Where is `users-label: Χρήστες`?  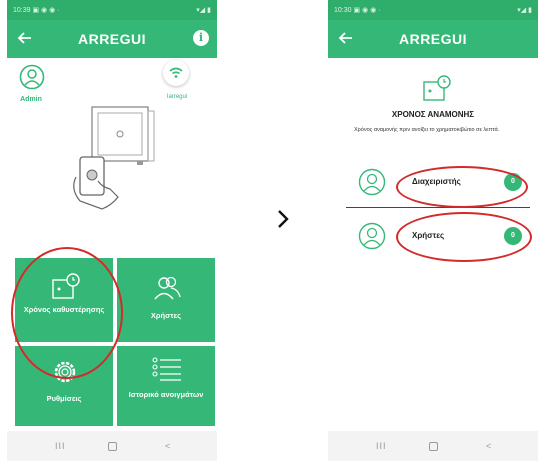
users-label: Χρήστες is located at coordinates (166, 315).